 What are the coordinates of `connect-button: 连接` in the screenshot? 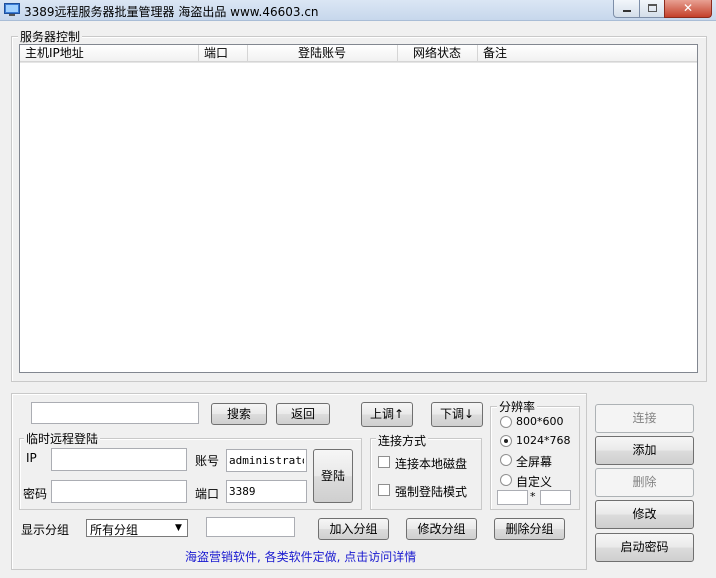 It's located at (644, 418).